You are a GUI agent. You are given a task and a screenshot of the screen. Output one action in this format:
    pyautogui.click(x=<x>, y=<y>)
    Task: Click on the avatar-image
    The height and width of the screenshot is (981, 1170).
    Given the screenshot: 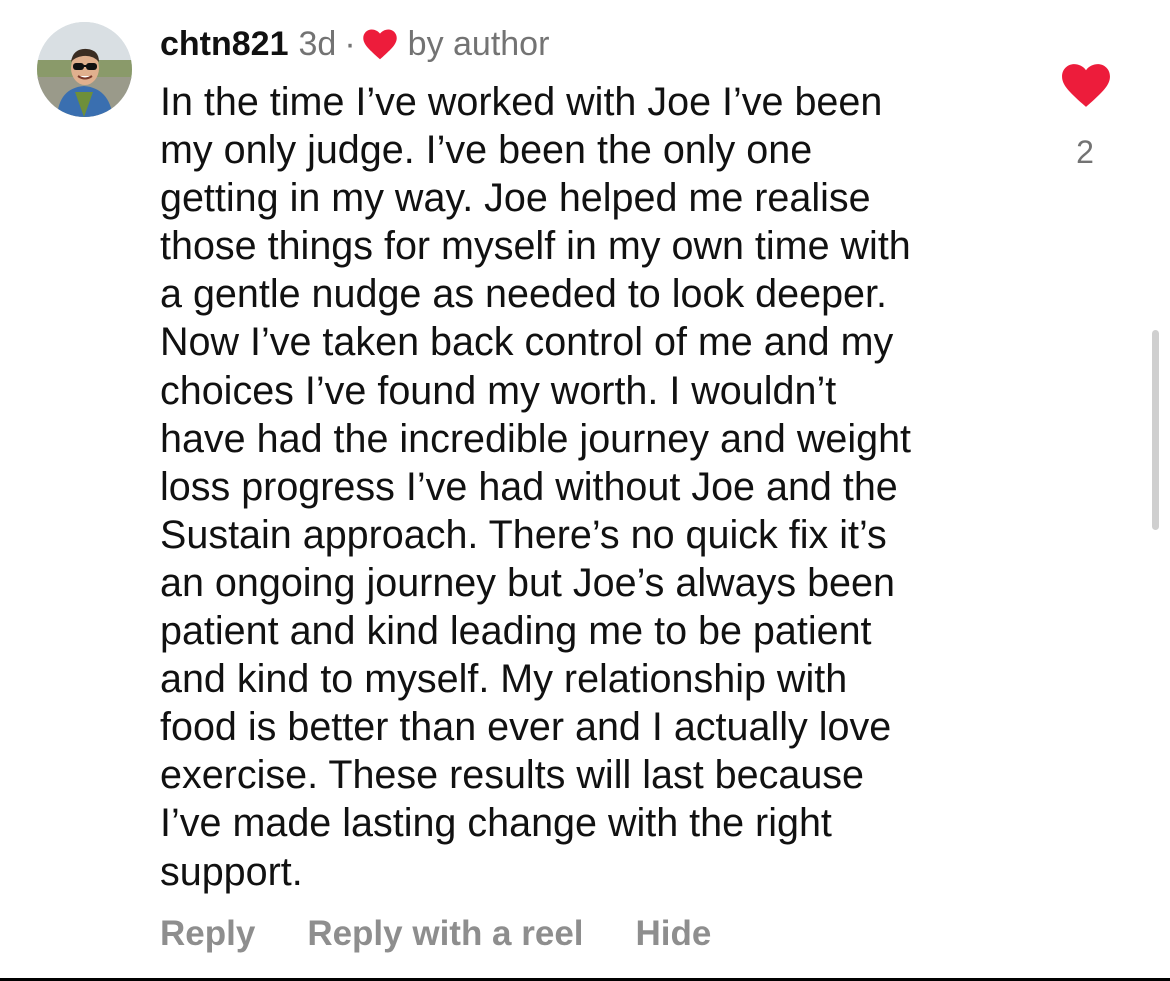 What is the action you would take?
    pyautogui.click(x=84, y=69)
    